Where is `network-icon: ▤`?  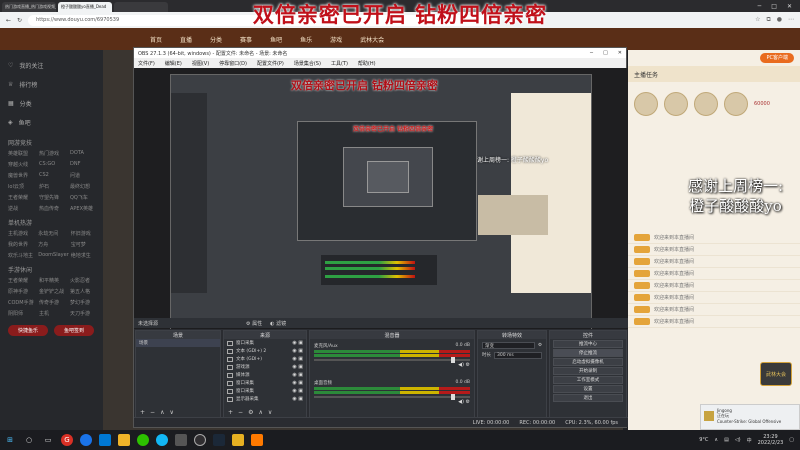 network-icon: ▤ is located at coordinates (726, 440).